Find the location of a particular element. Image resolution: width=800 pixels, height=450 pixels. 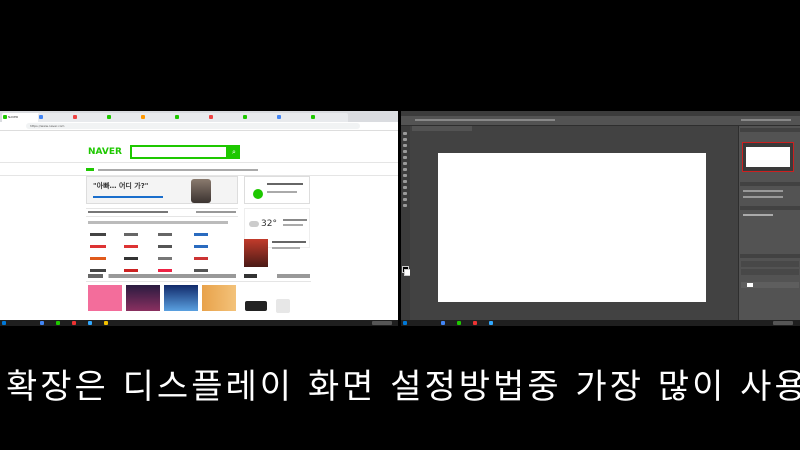

pen-tool-icon is located at coordinates (405, 187).